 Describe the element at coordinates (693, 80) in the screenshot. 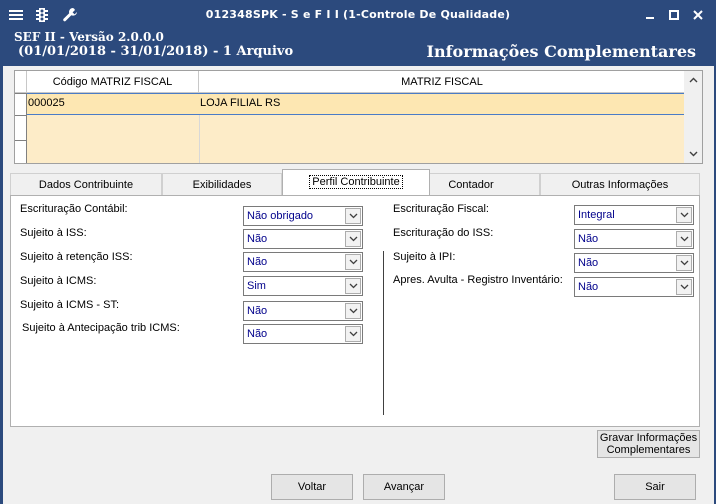

I see `scroll-up-icon` at that location.